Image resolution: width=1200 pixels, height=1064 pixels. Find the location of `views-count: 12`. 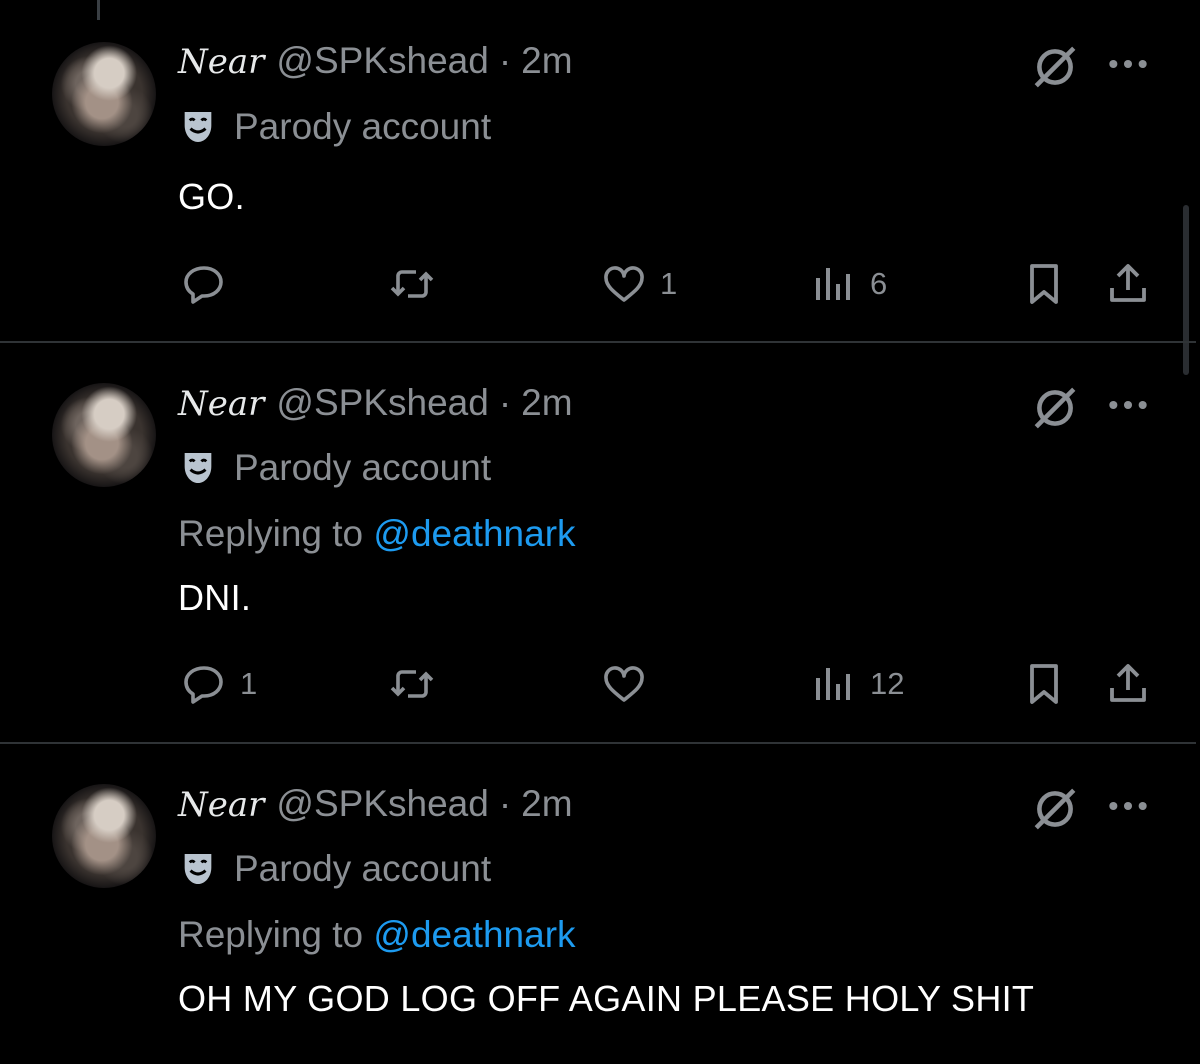

views-count: 12 is located at coordinates (887, 683).